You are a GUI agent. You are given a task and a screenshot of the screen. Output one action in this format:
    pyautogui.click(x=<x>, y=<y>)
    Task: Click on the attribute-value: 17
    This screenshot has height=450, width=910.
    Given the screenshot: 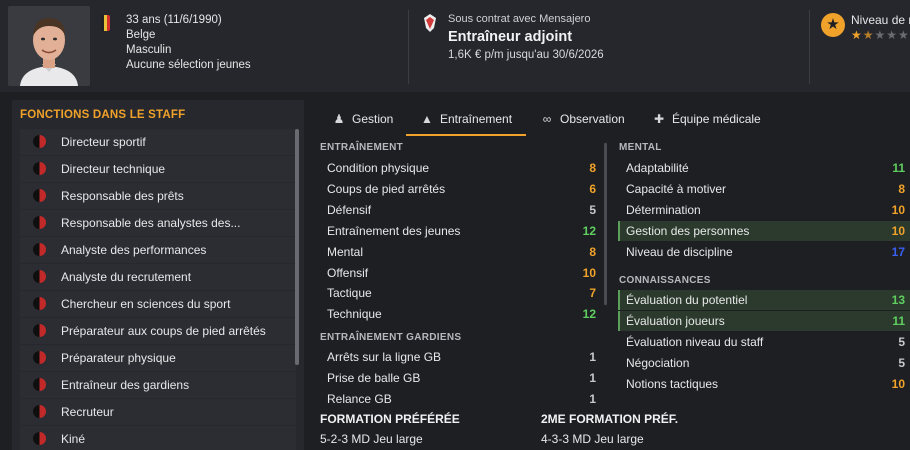 What is the action you would take?
    pyautogui.click(x=898, y=251)
    